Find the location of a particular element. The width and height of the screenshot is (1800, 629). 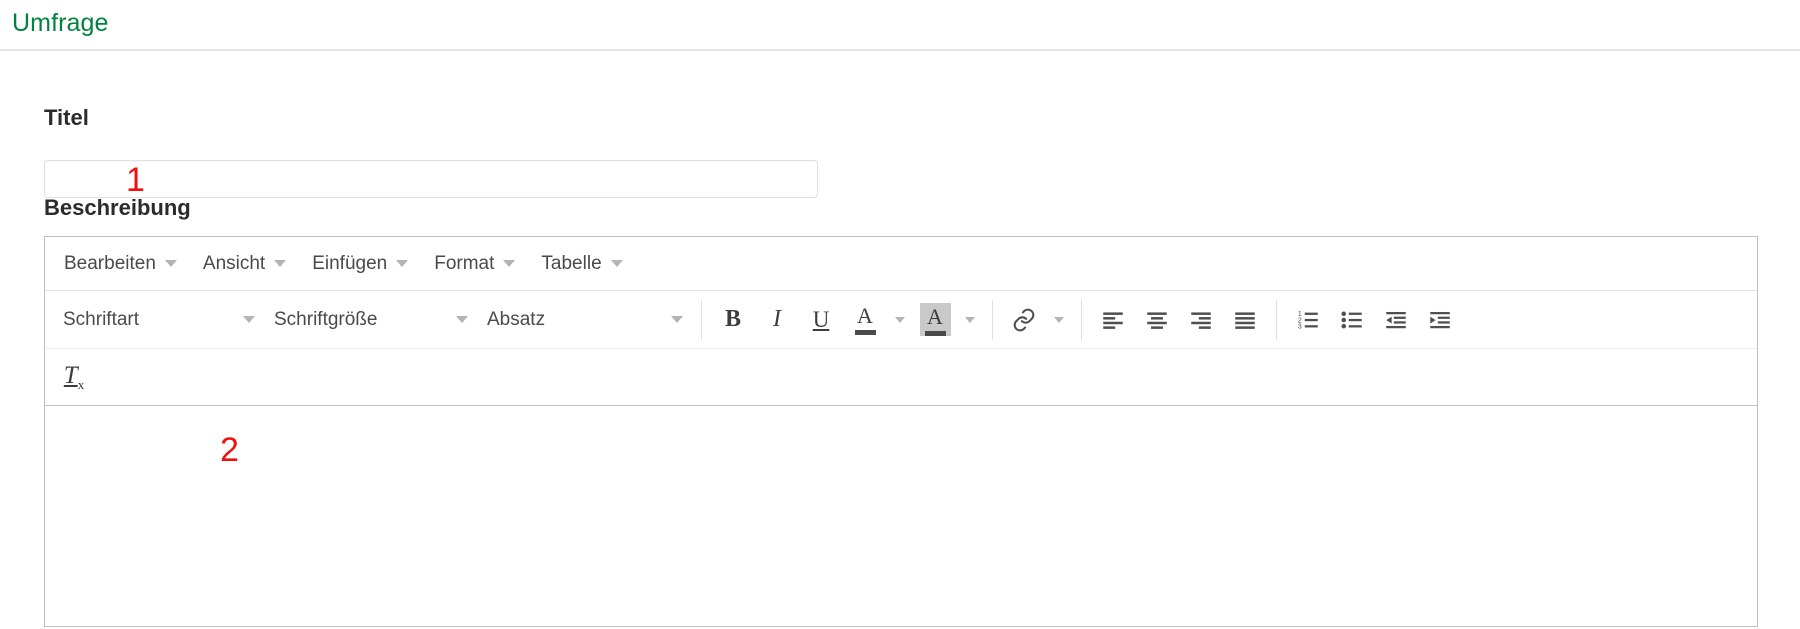

menu-item-tabelle: Tabelle is located at coordinates (581, 264).